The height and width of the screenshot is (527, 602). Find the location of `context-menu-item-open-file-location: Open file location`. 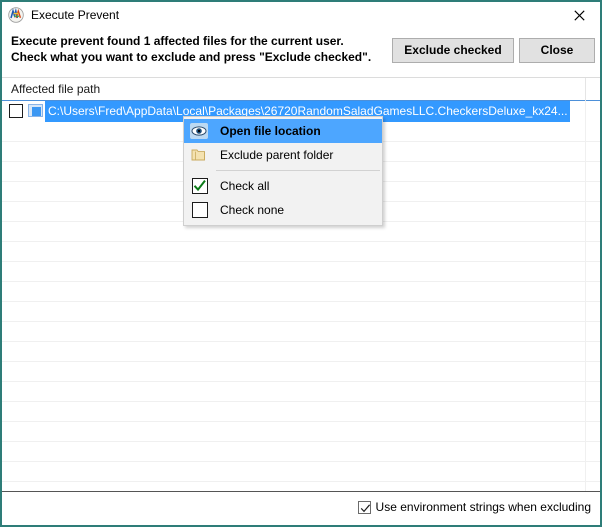

context-menu-item-open-file-location: Open file location is located at coordinates (283, 131).